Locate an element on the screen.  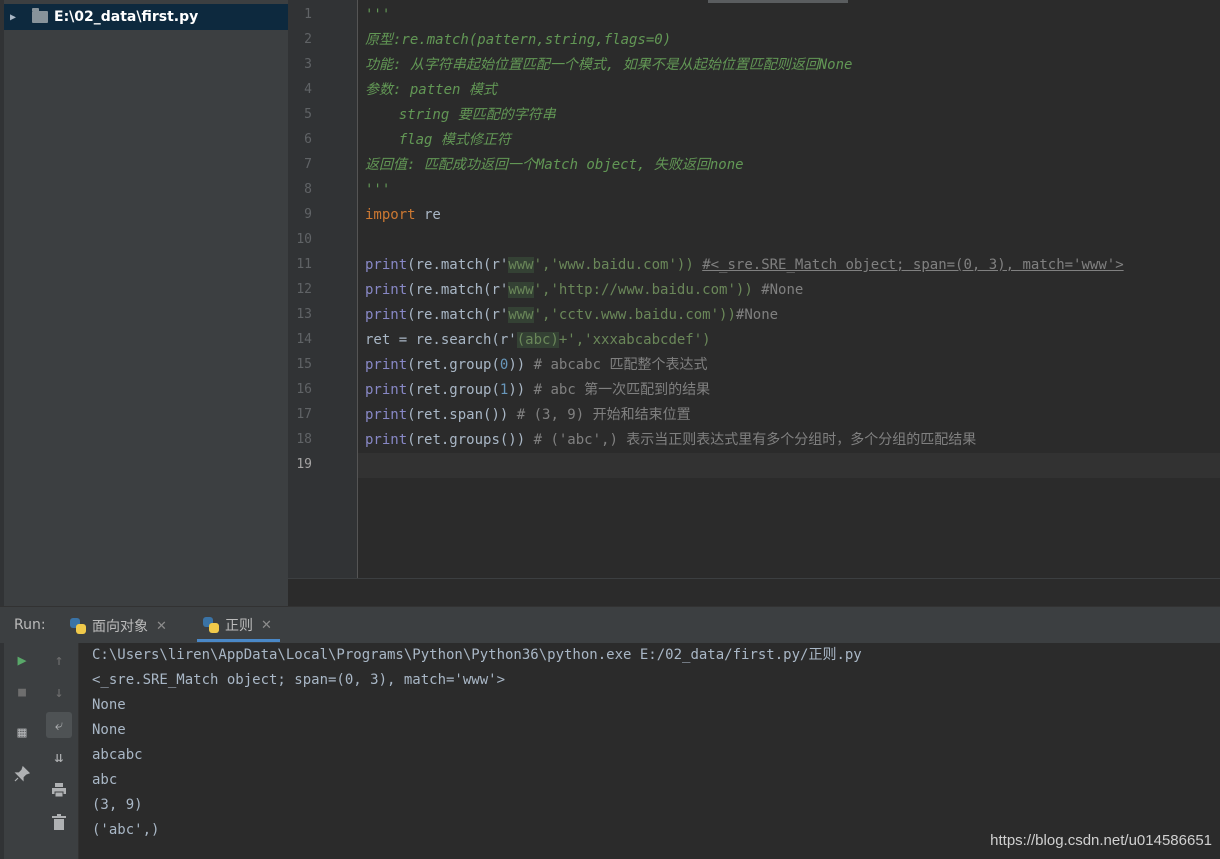
code-text: re is located at coordinates (428, 215).